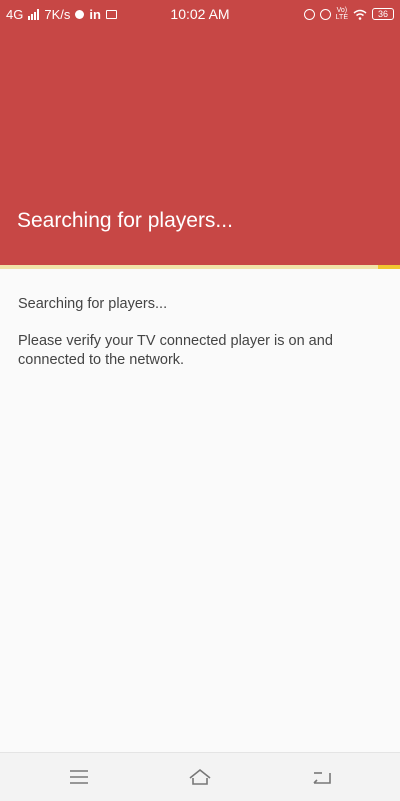 The width and height of the screenshot is (400, 801). Describe the element at coordinates (111, 14) in the screenshot. I see `mail-icon` at that location.